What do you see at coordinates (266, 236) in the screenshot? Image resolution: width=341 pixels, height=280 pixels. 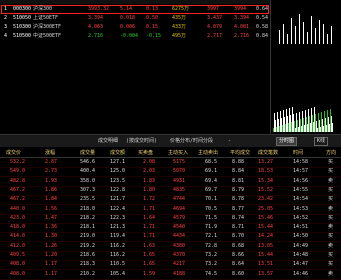 I see `table-cell: 14.24` at bounding box center [266, 236].